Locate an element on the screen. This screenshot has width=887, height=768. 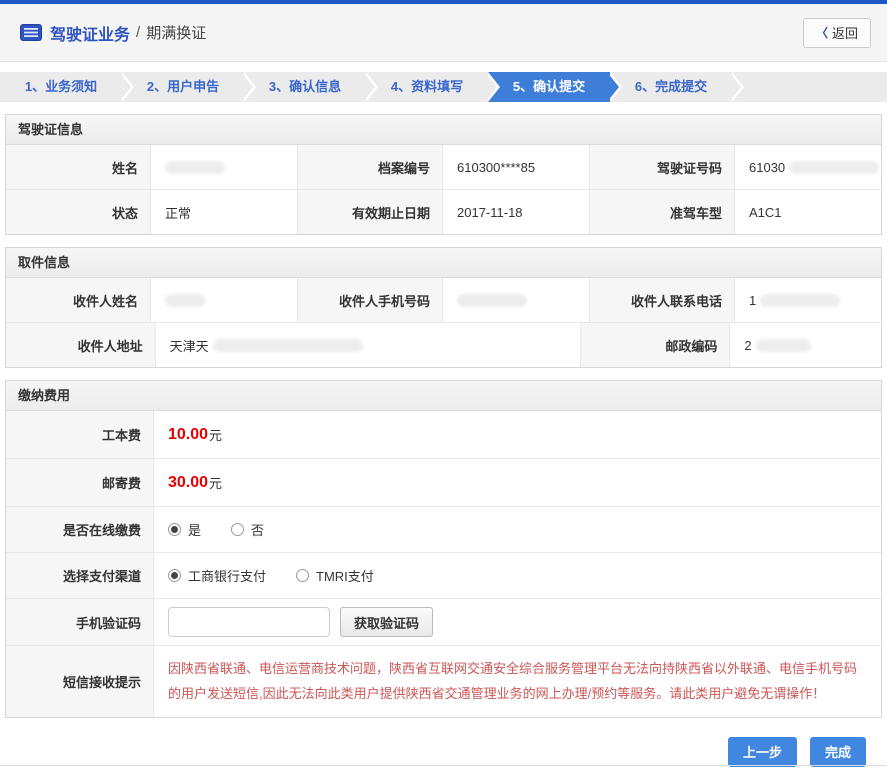
online-payment-options: 是 否 is located at coordinates (517, 529).